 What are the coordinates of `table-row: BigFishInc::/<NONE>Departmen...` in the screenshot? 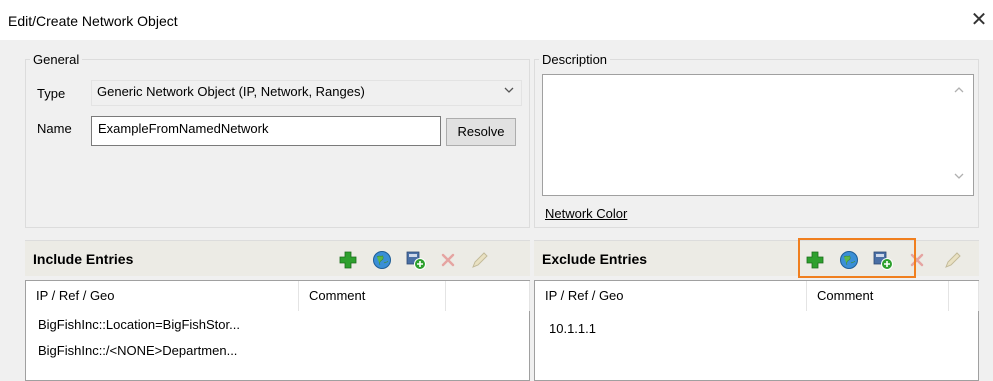 It's located at (238, 354).